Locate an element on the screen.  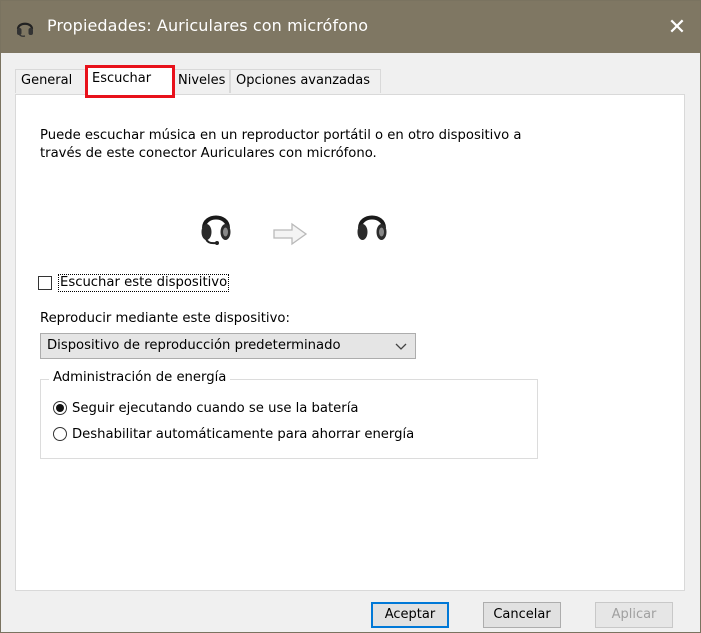
headset-source-icon is located at coordinates (216, 230).